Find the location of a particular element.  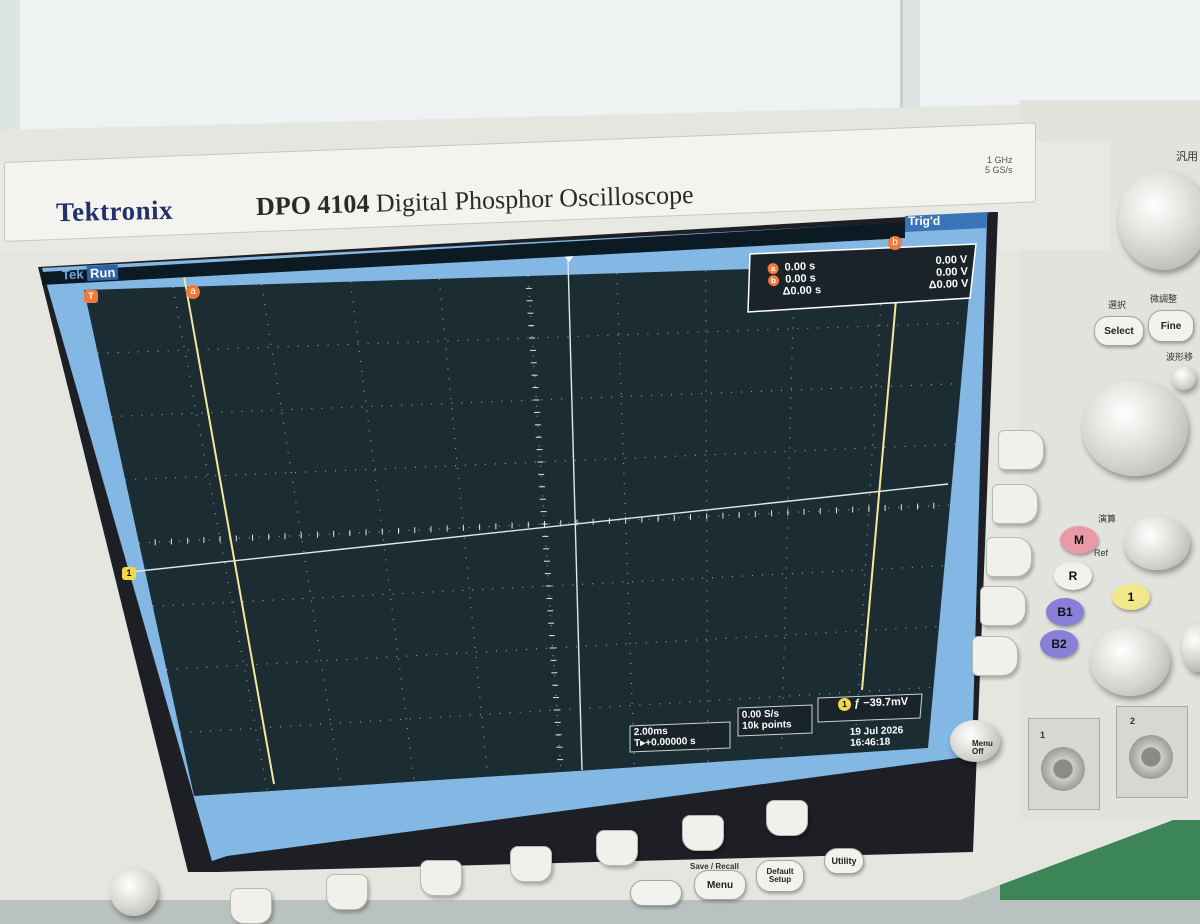

small-push-button is located at coordinates (1184, 378).